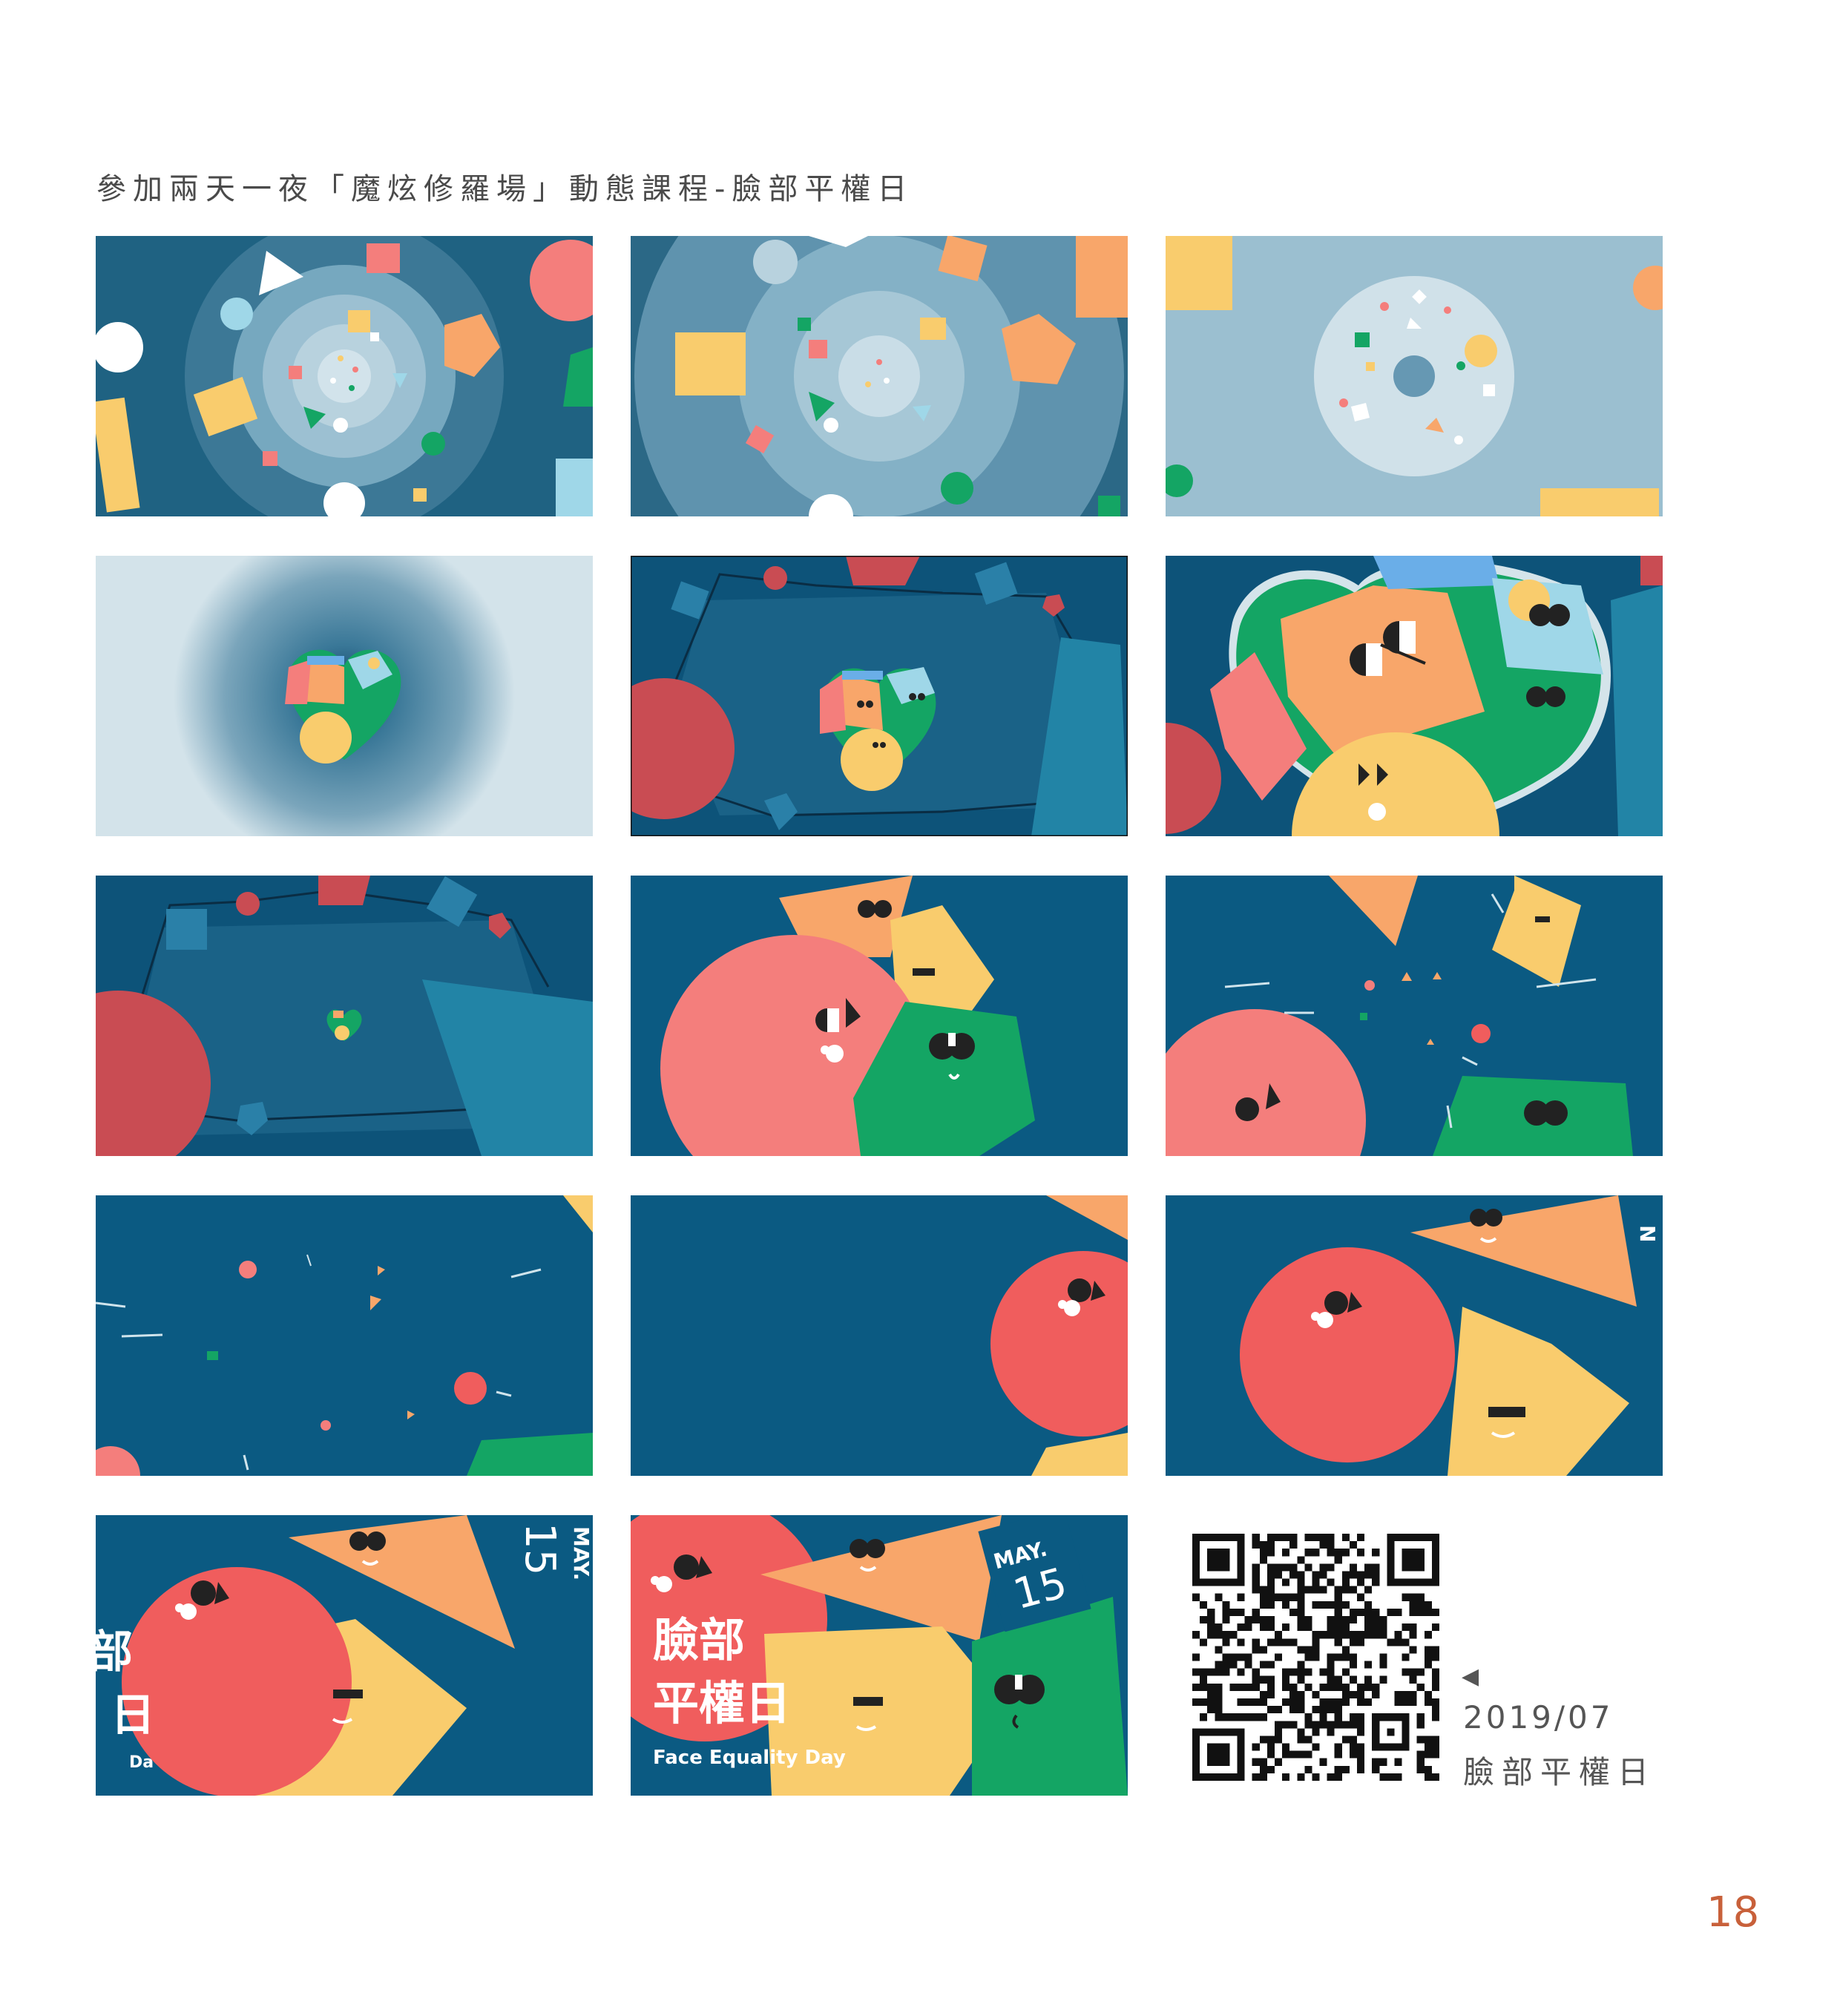 The width and height of the screenshot is (1840, 2016). I want to click on storyboard-frame-12: N, so click(1414, 1335).